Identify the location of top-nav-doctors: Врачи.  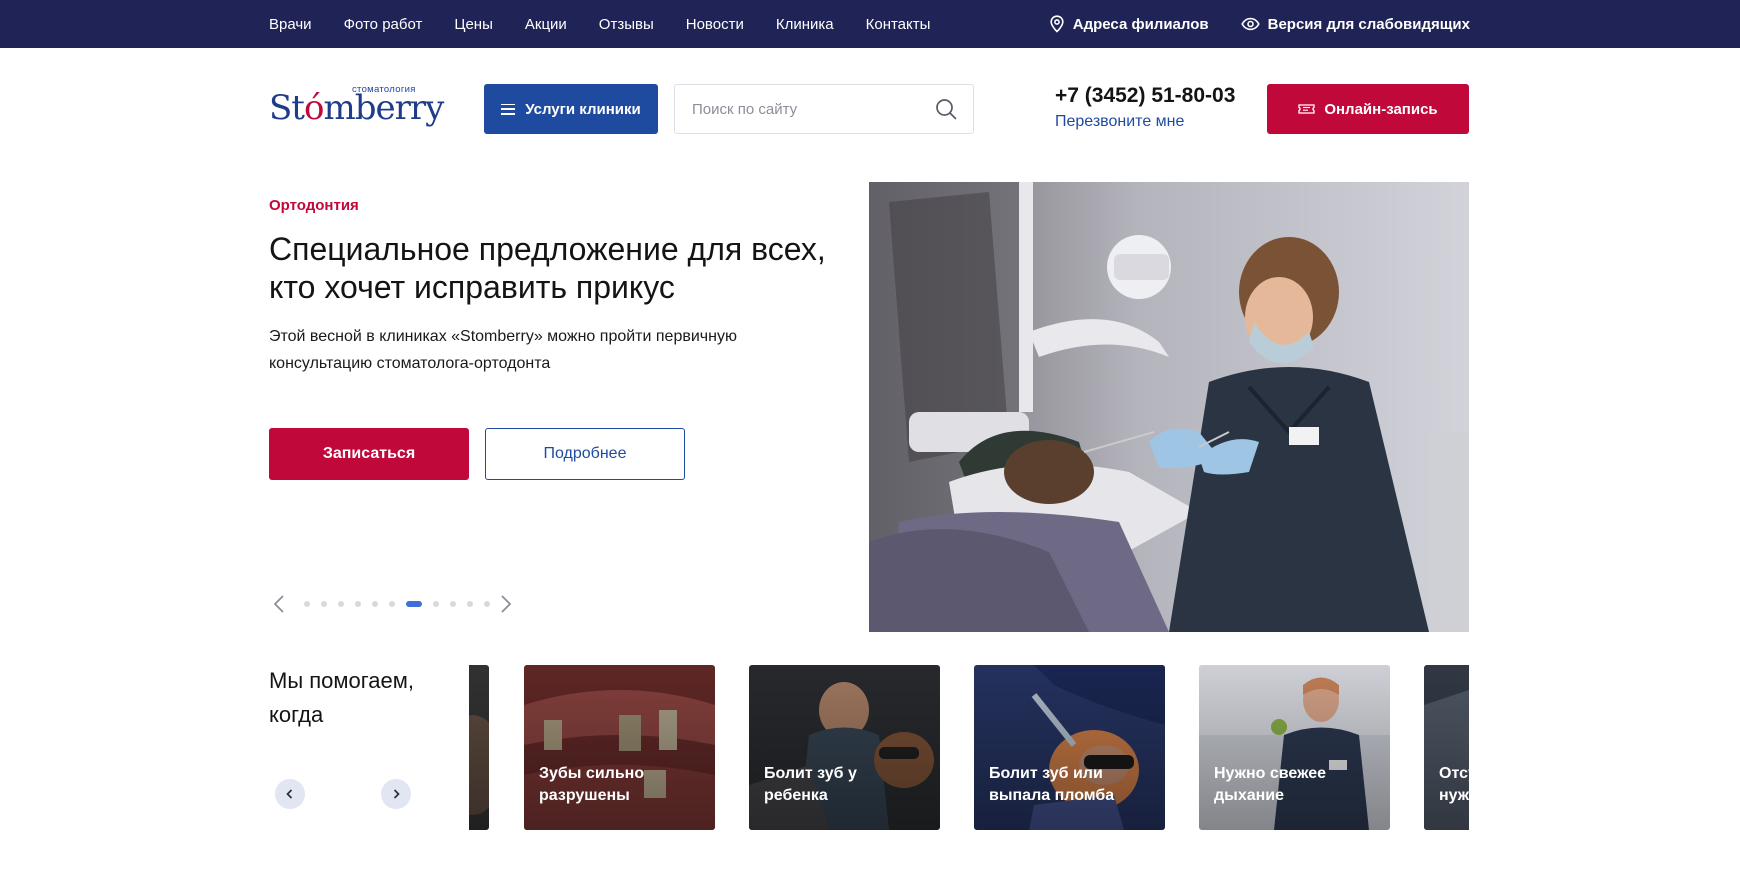
(290, 24).